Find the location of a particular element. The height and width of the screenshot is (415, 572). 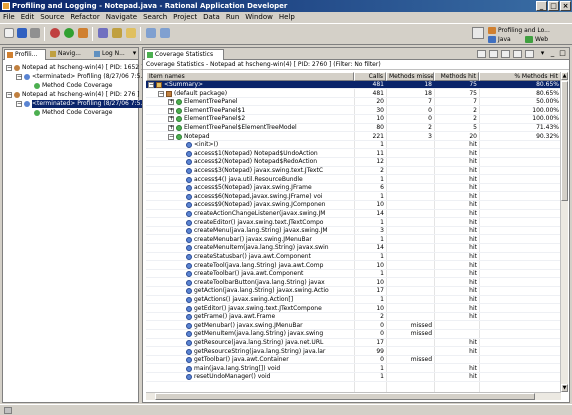

search-icon is located at coordinates (131, 33).